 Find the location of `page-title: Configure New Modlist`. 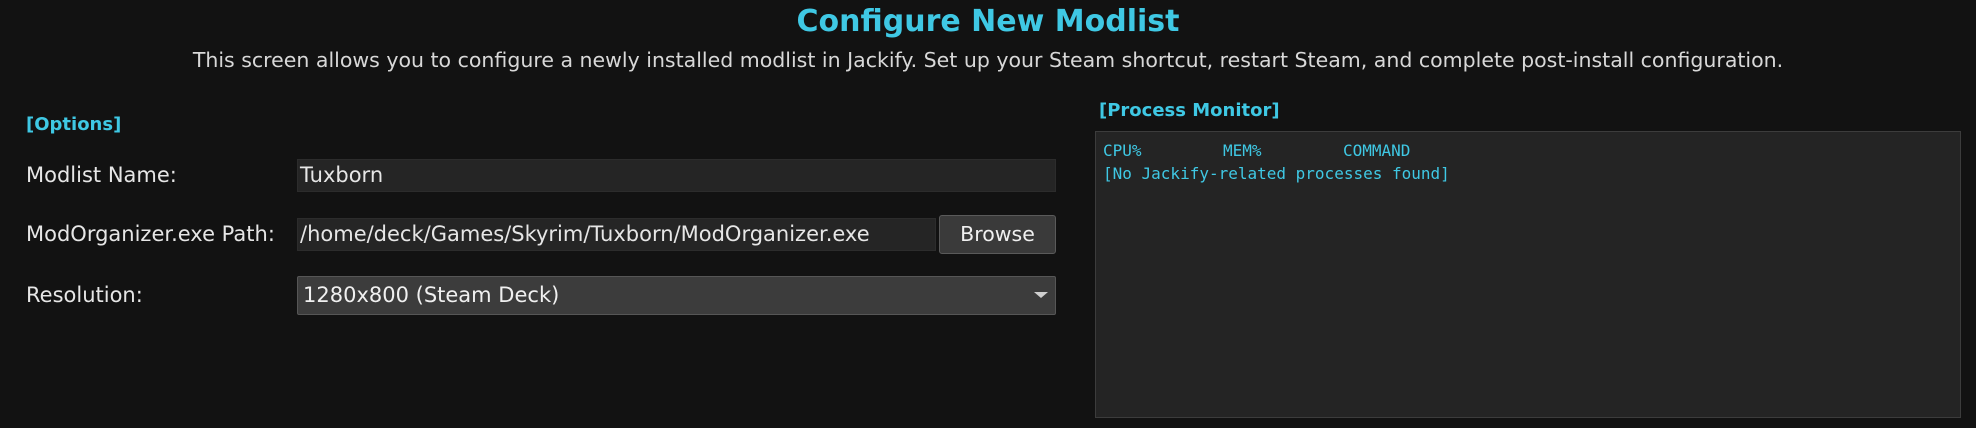

page-title: Configure New Modlist is located at coordinates (988, 21).